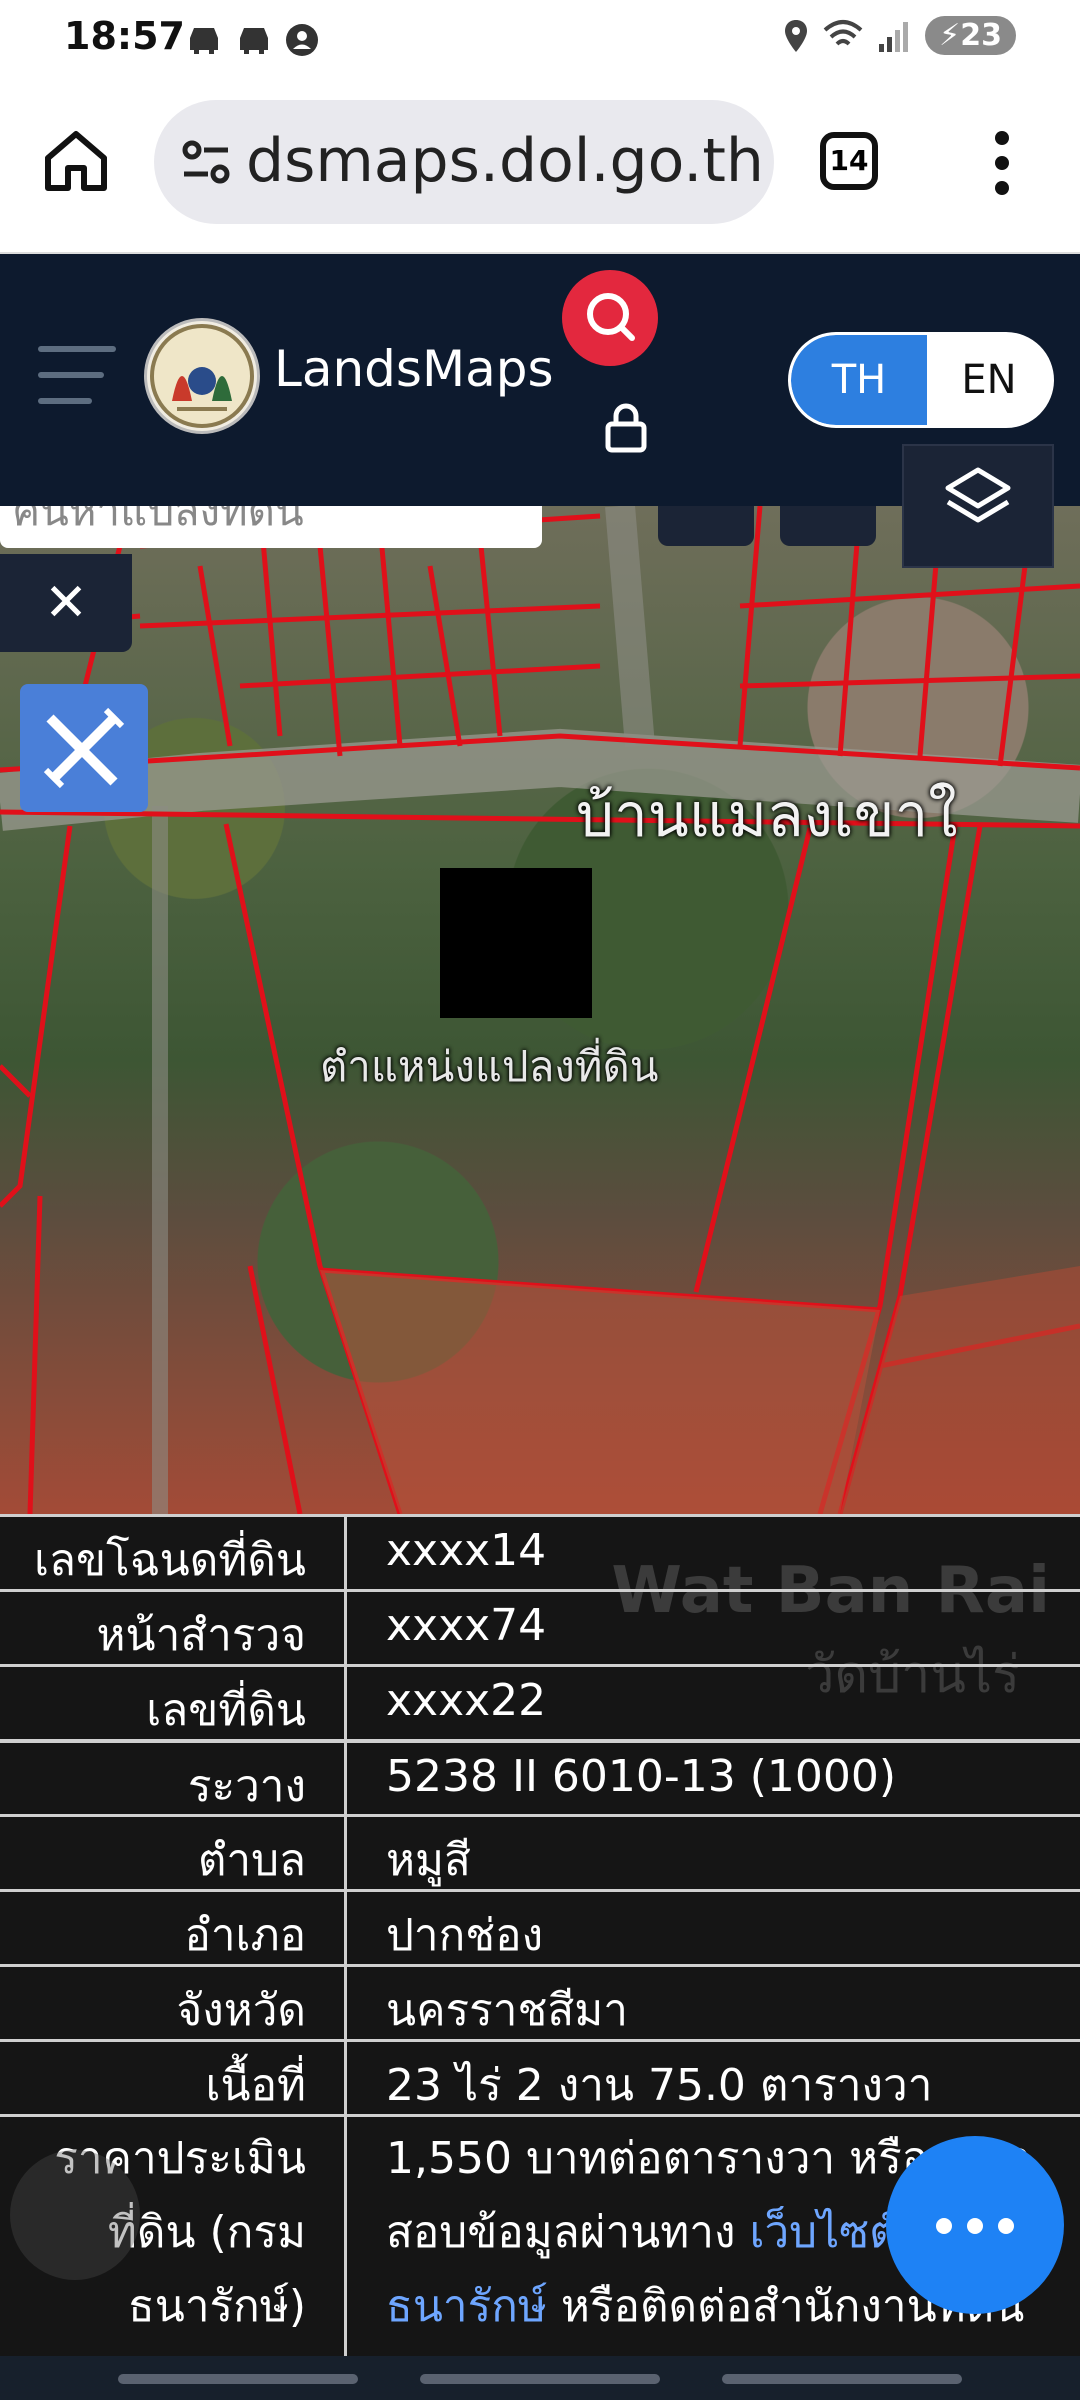 The height and width of the screenshot is (2400, 1080). I want to click on parcel-marker, so click(516, 943).